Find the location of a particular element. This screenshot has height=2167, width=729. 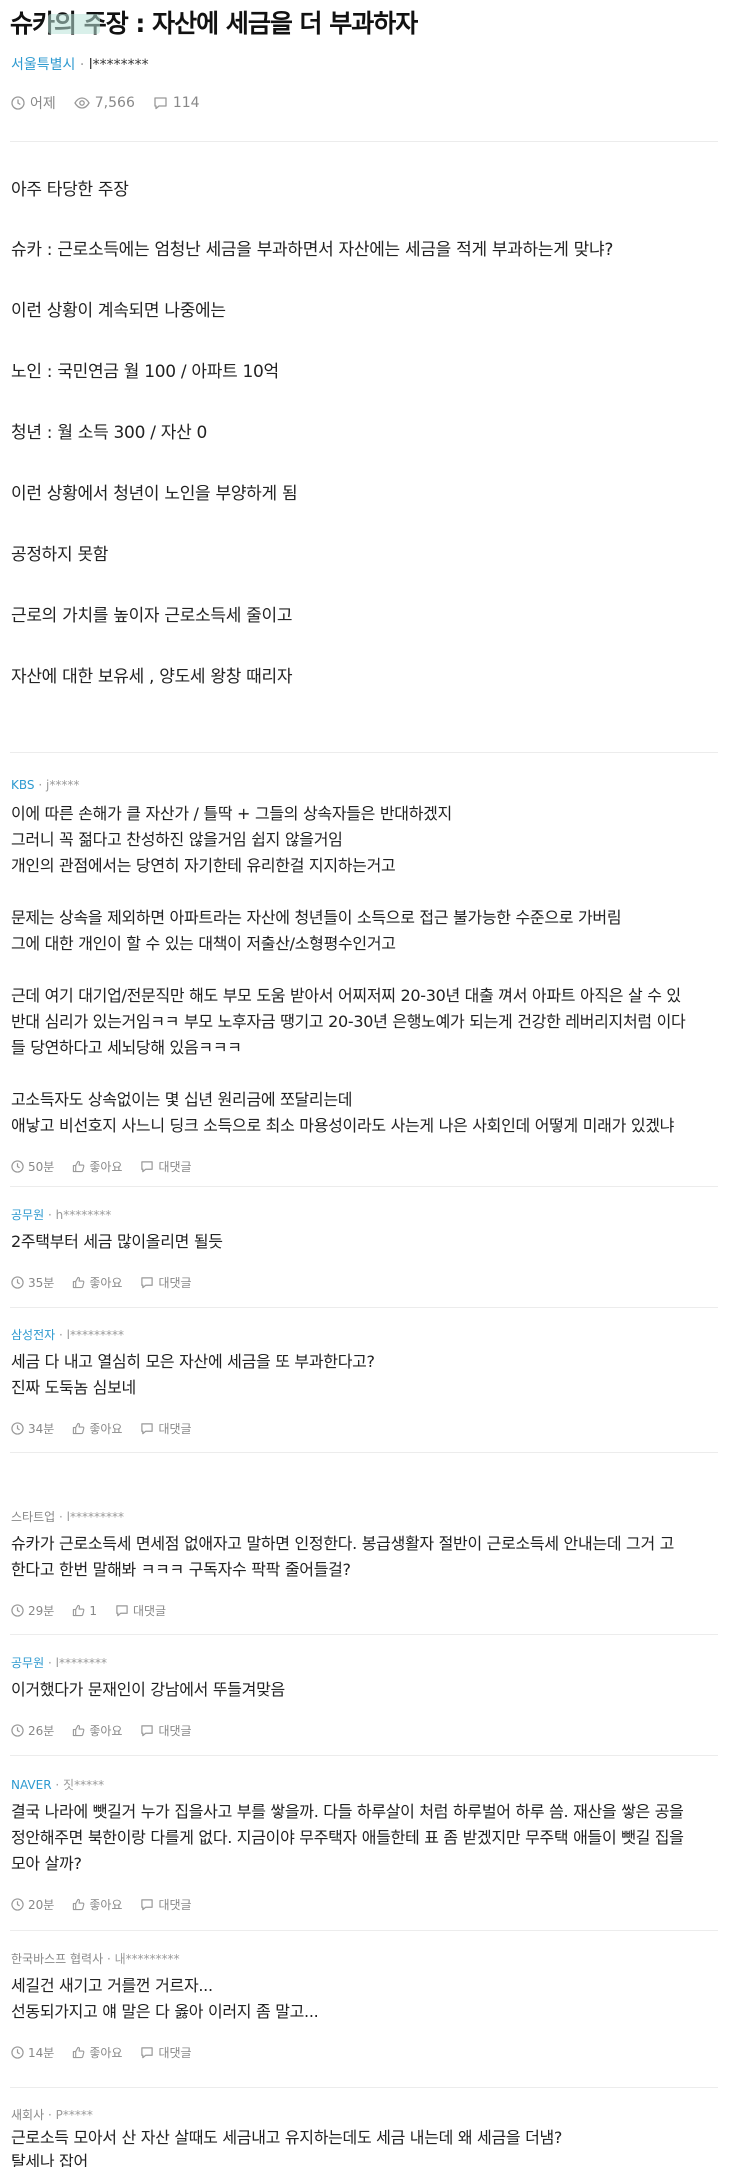

comment-author: 스타트업 · l********* is located at coordinates (67, 1516).